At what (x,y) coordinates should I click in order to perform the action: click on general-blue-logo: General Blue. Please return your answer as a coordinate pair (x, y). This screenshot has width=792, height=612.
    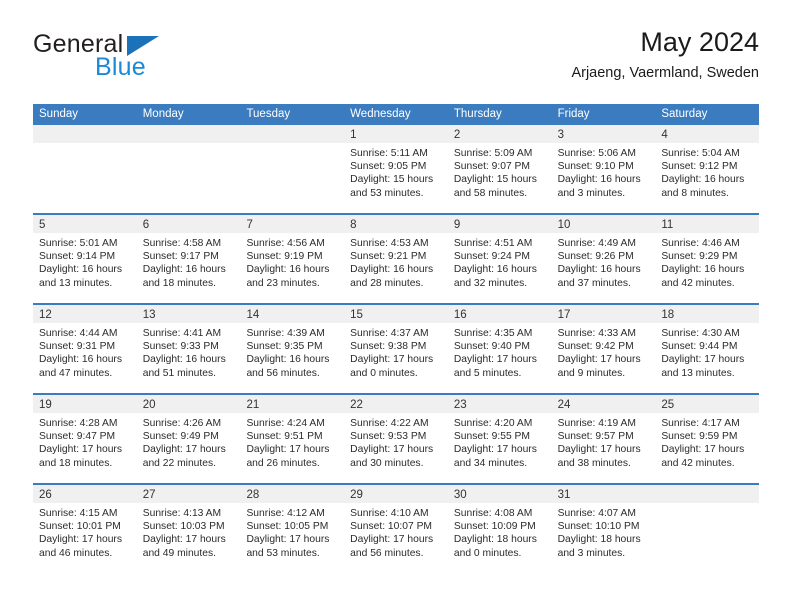
    Looking at the image, I should click on (138, 61).